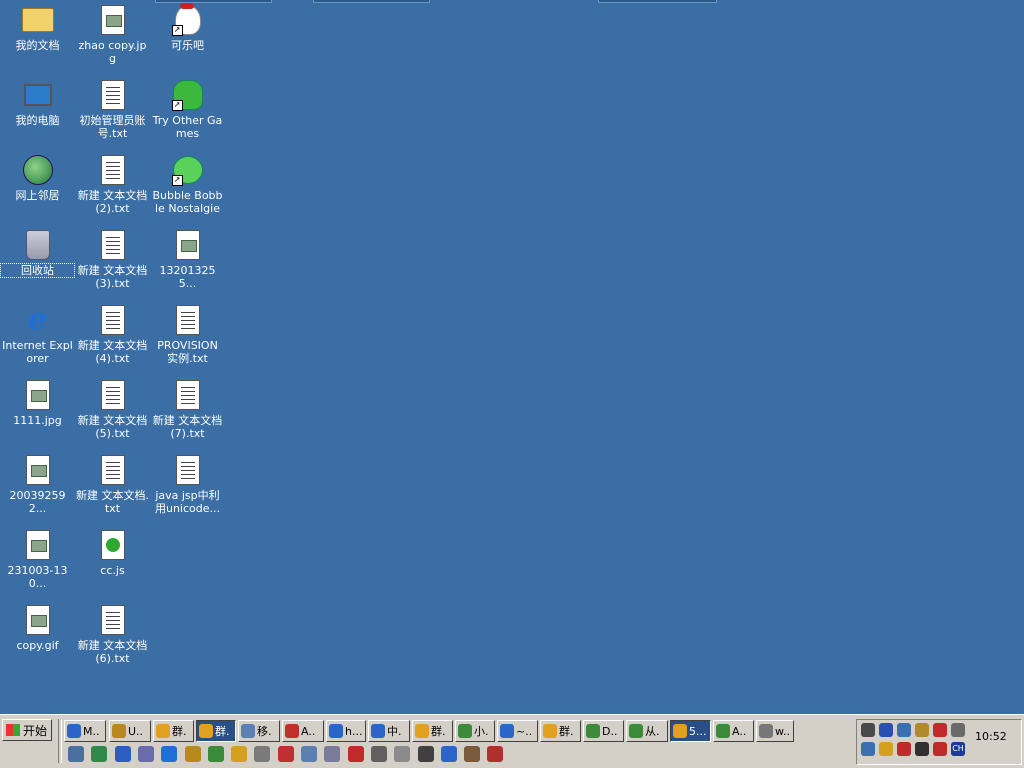 The image size is (1024, 768). What do you see at coordinates (187, 170) in the screenshot?
I see `dragon-icon: ↗` at bounding box center [187, 170].